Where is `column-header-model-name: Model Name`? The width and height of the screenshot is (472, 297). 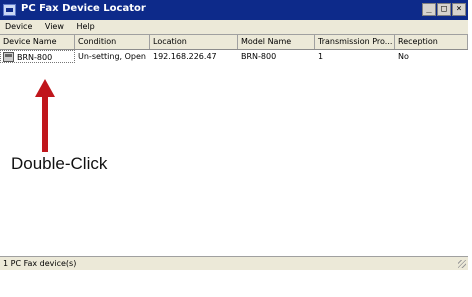 column-header-model-name: Model Name is located at coordinates (276, 42).